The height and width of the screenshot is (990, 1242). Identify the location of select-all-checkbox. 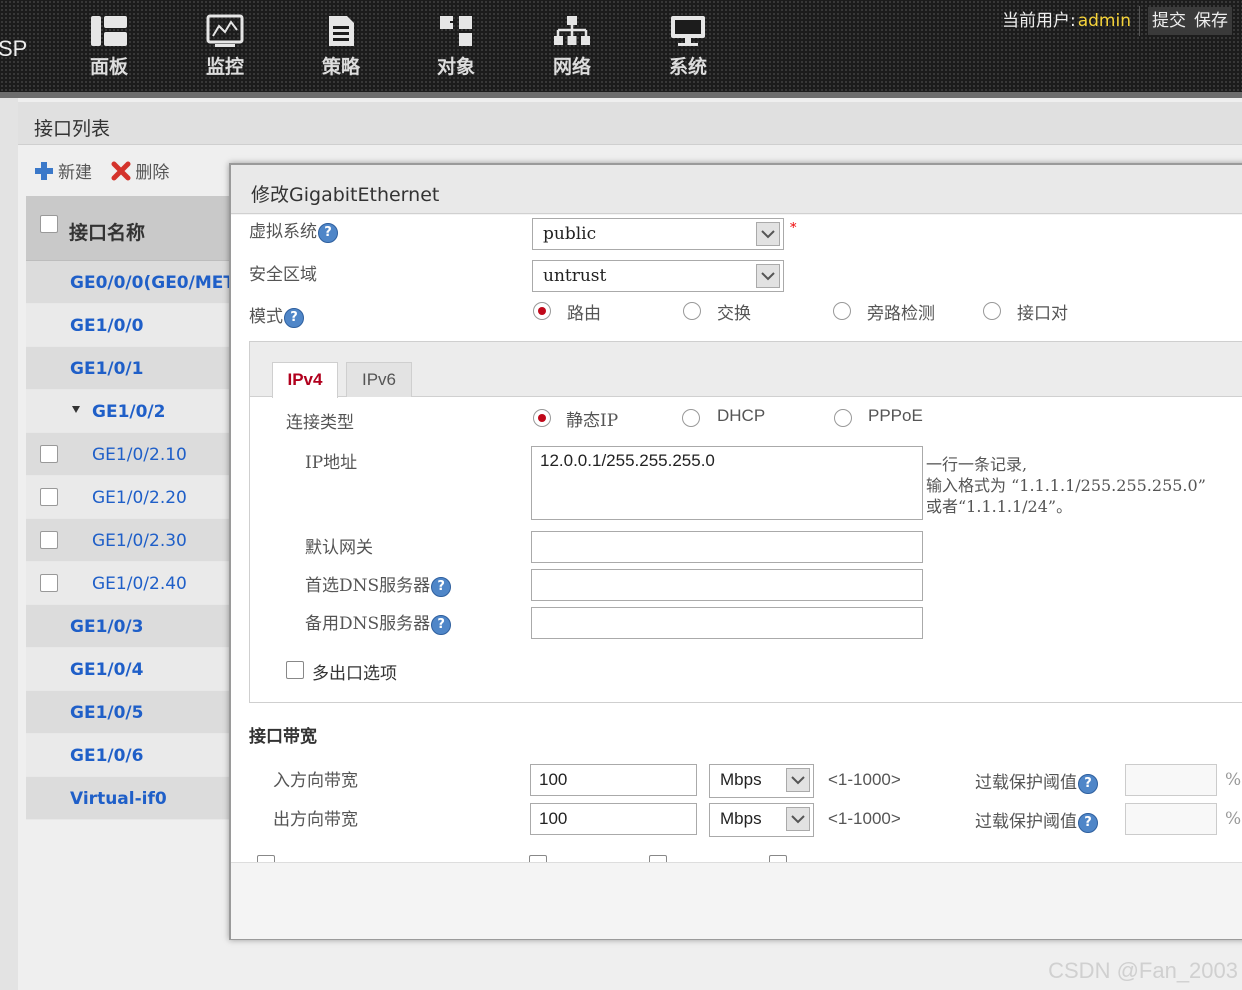
(49, 224).